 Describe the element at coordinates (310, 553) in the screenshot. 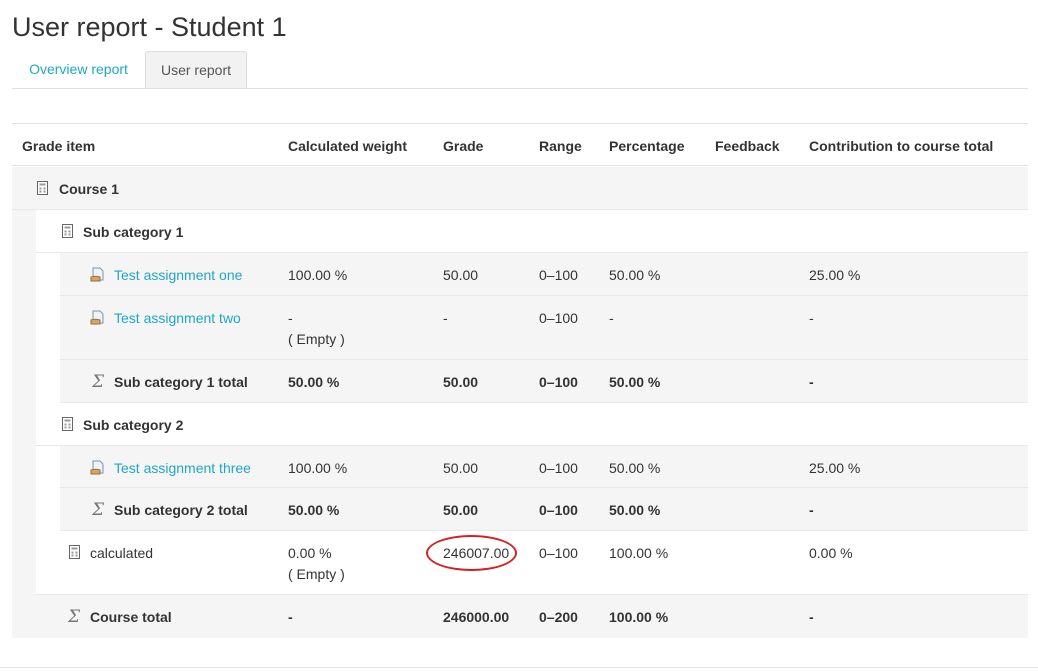

I see `weight-cell: 0.00 %` at that location.